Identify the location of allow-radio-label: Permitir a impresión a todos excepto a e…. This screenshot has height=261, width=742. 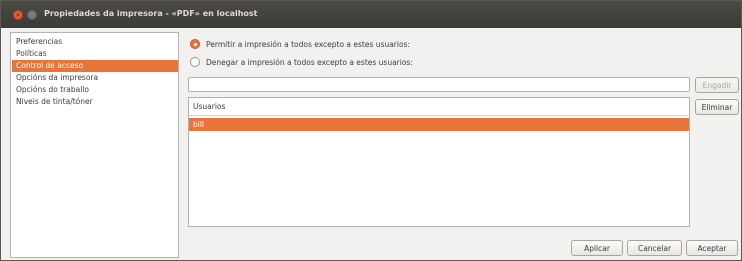
(308, 44).